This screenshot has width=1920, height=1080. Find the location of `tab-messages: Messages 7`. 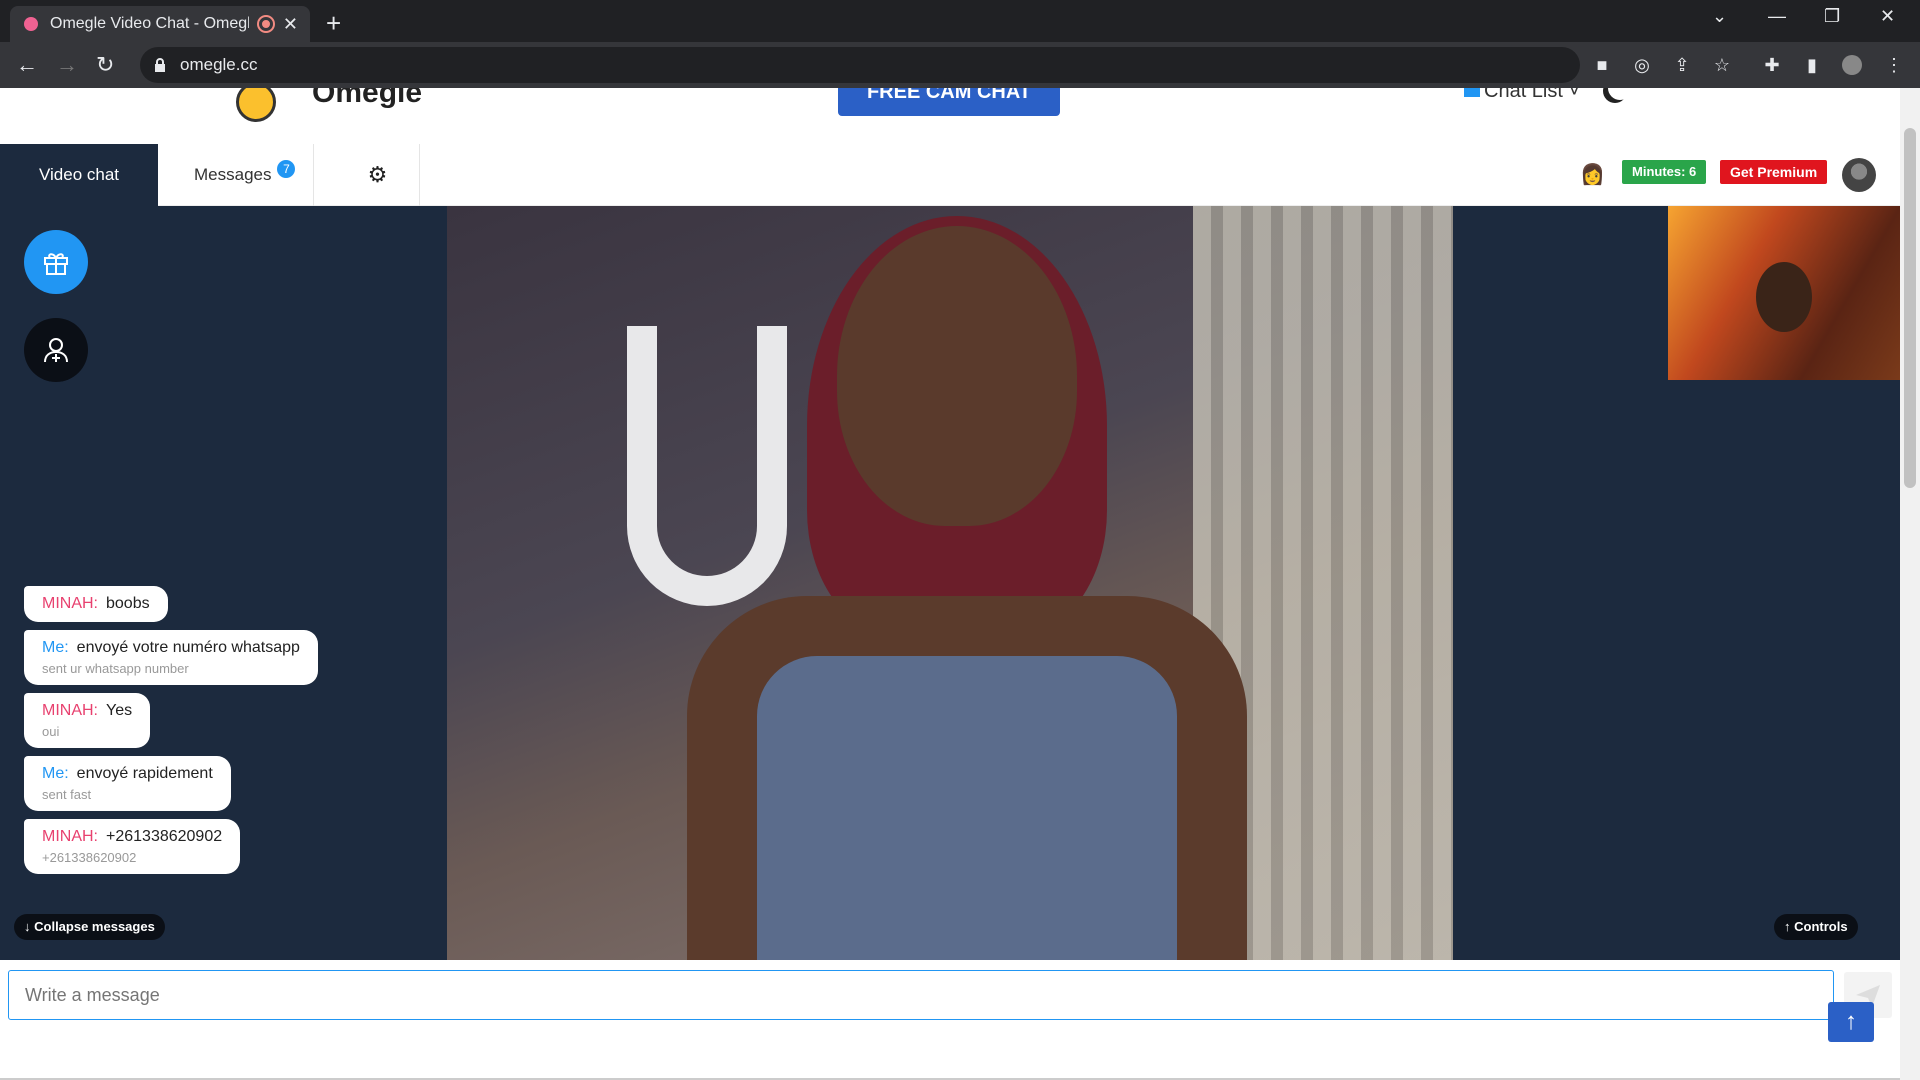

tab-messages: Messages 7 is located at coordinates (245, 175).